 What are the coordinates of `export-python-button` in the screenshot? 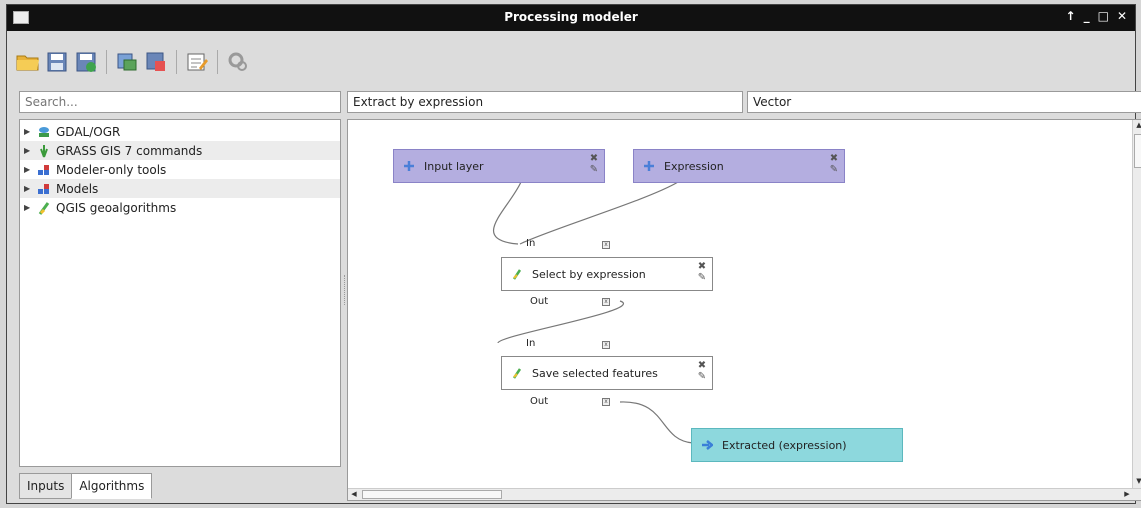 It's located at (156, 62).